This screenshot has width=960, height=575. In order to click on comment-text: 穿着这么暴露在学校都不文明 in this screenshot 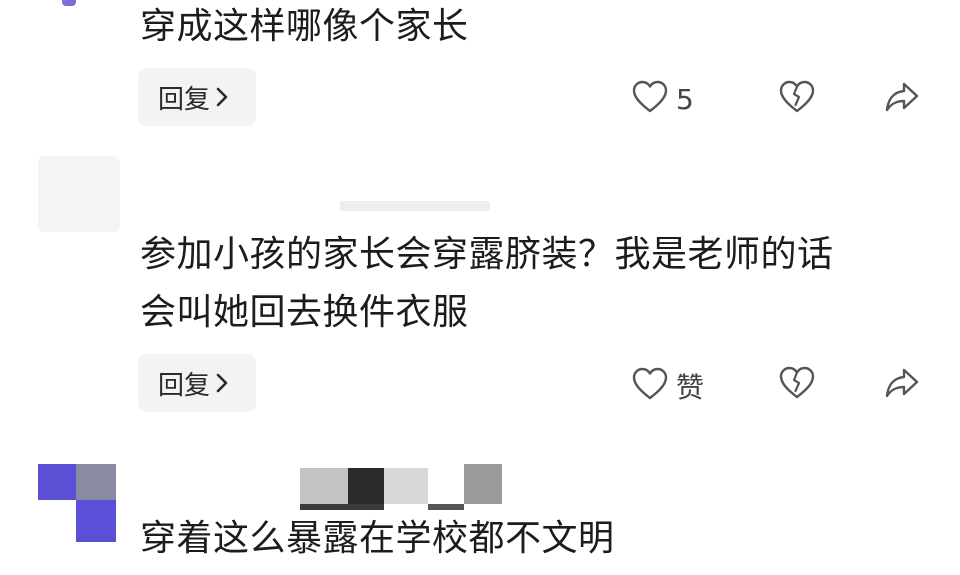, I will do `click(377, 538)`.